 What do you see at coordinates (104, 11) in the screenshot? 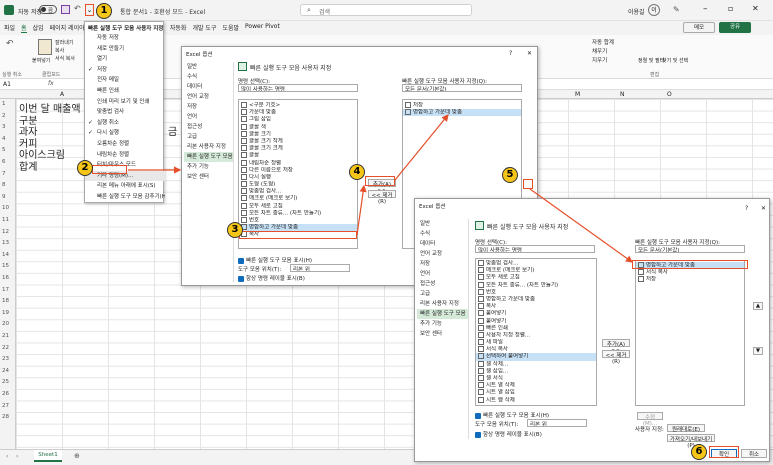
I see `step-badge-1: 1` at bounding box center [104, 11].